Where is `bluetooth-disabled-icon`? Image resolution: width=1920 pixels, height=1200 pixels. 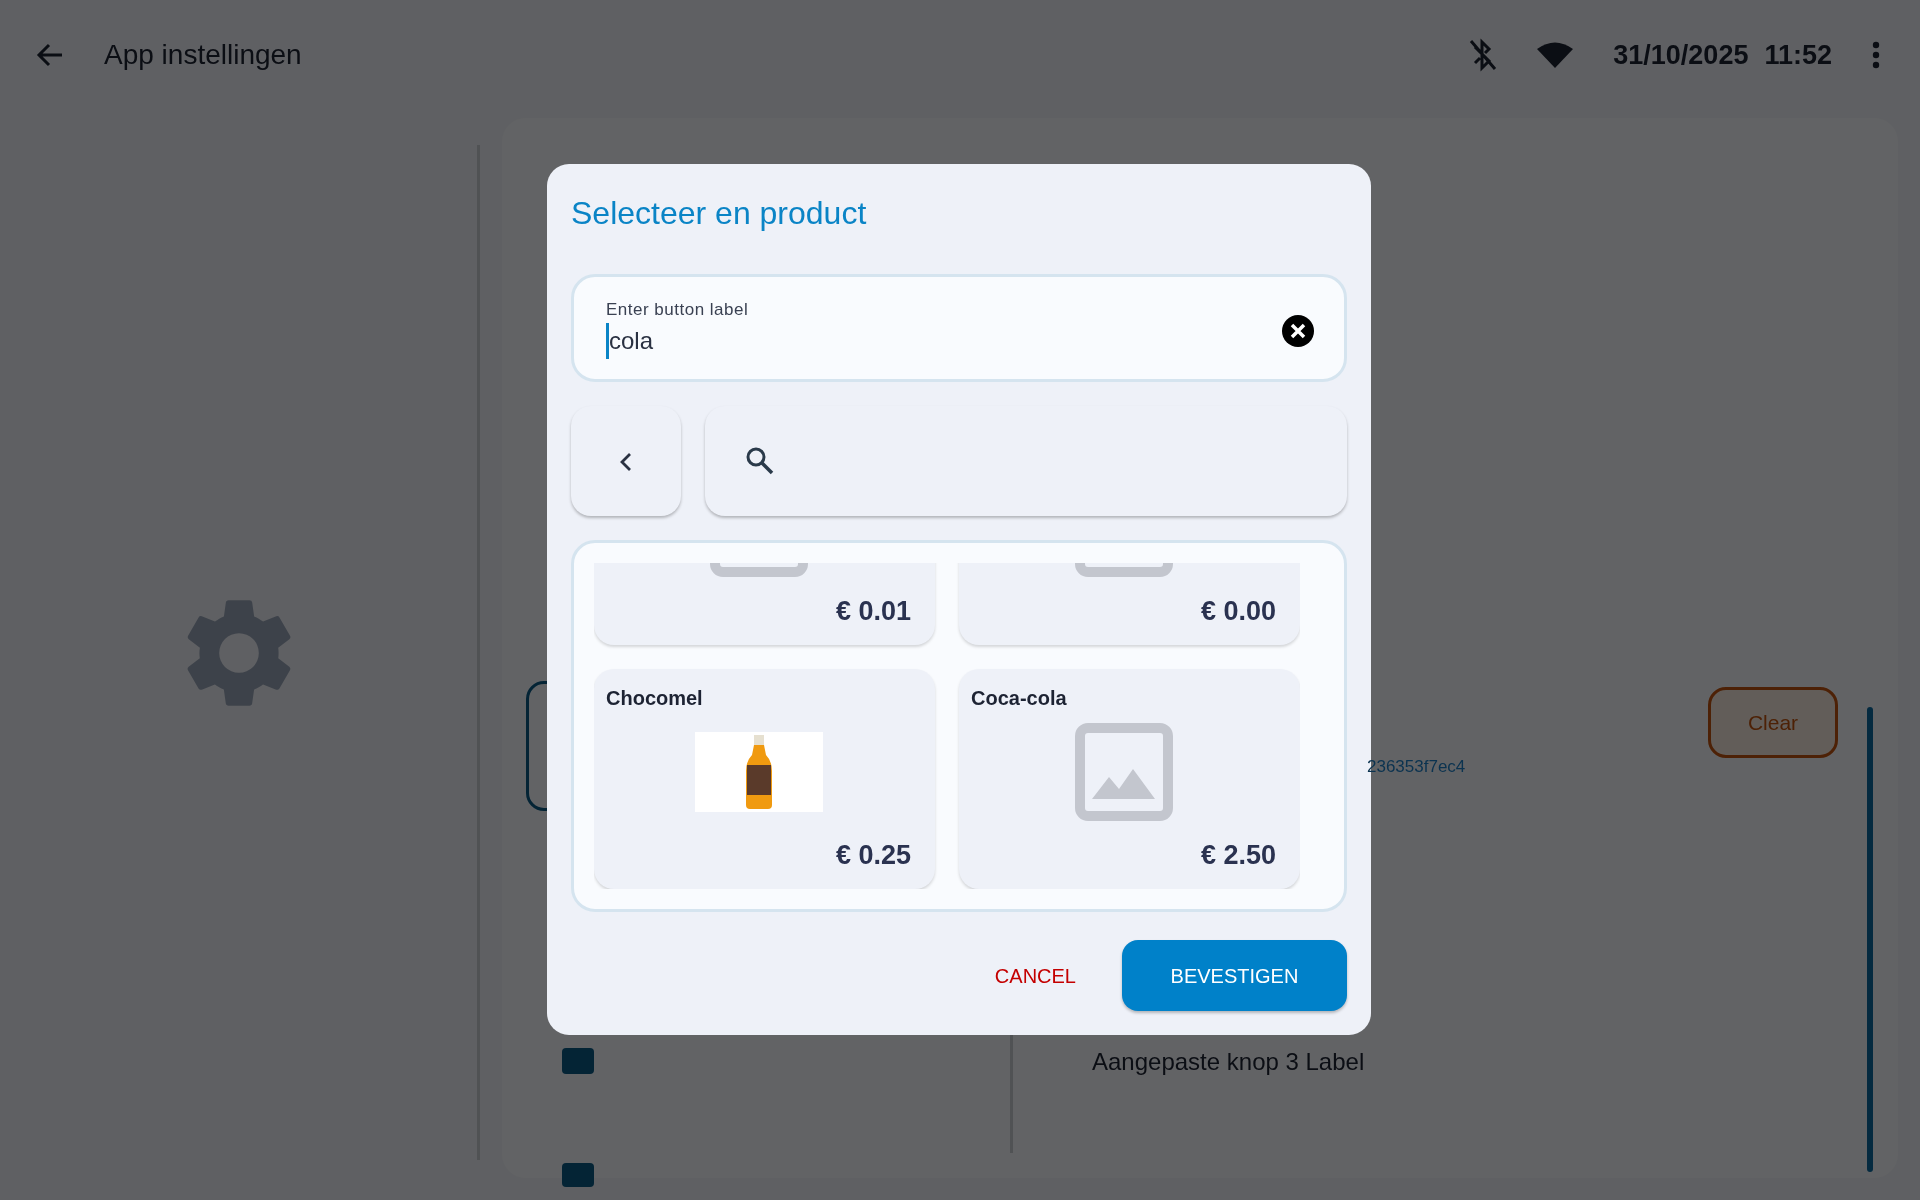 bluetooth-disabled-icon is located at coordinates (1482, 55).